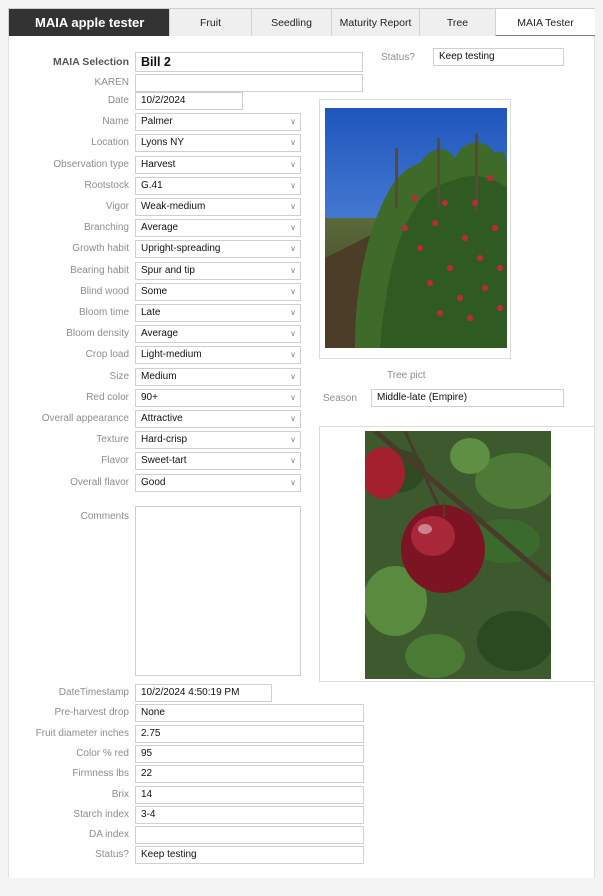  What do you see at coordinates (164, 461) in the screenshot?
I see `field-value: Sweet-tart` at bounding box center [164, 461].